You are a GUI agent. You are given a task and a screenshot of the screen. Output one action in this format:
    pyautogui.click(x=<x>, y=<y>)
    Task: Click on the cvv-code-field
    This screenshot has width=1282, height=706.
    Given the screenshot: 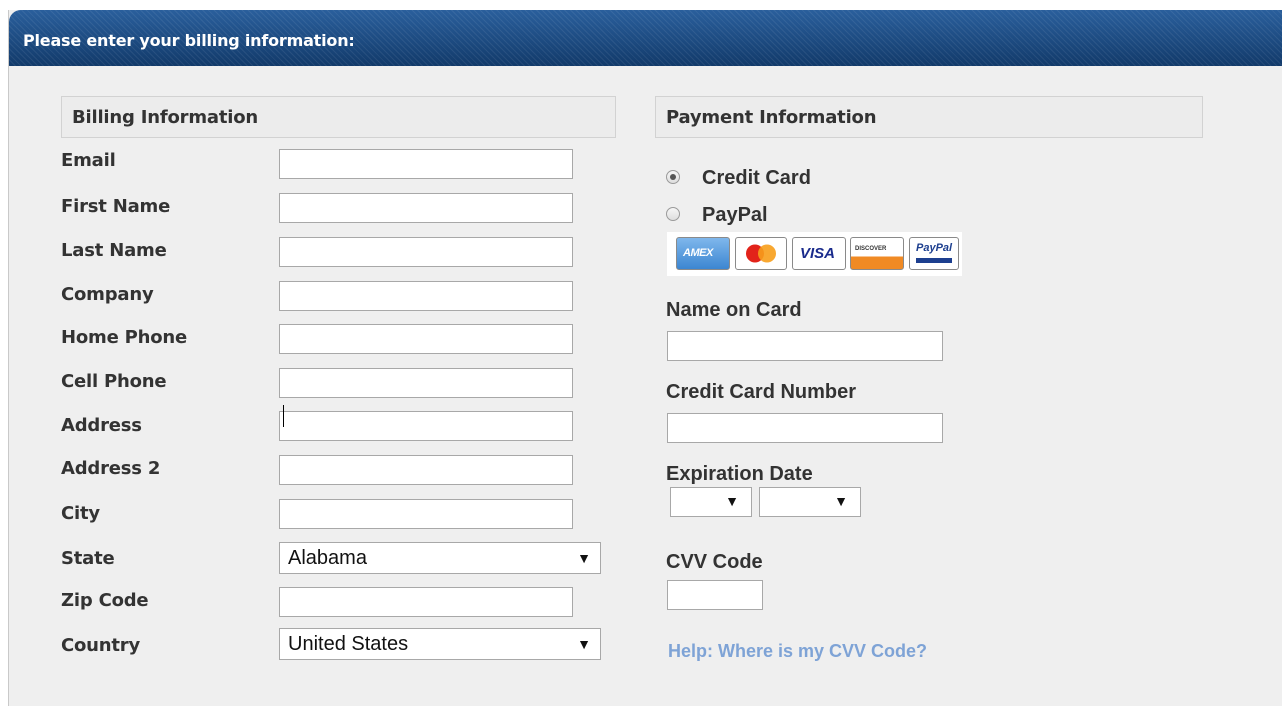 What is the action you would take?
    pyautogui.click(x=715, y=595)
    